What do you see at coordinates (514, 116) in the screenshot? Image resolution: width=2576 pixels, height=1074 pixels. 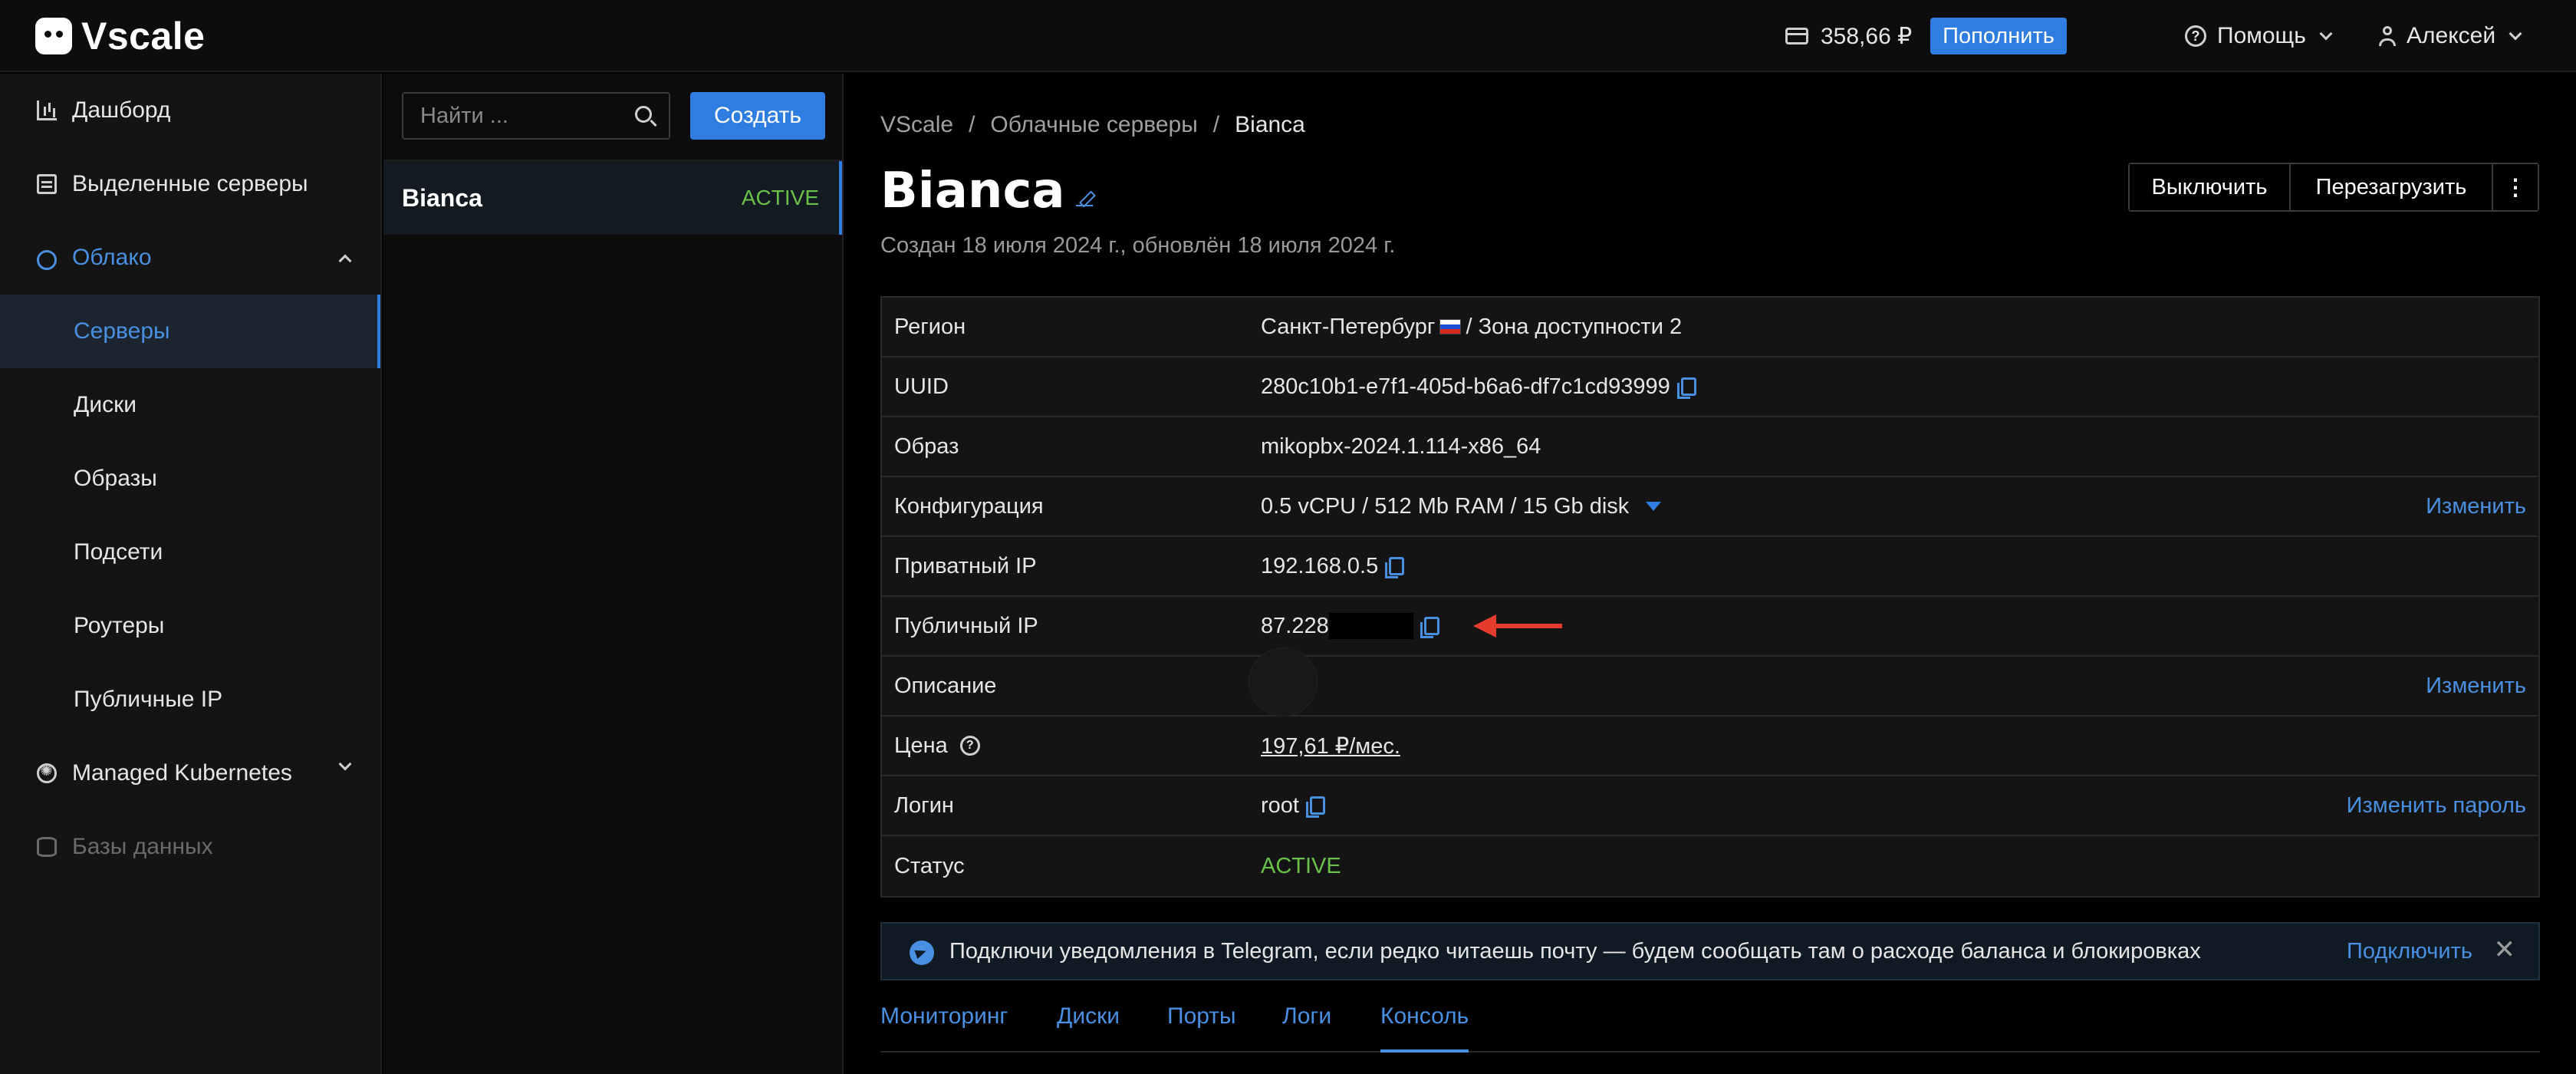 I see `search-input` at bounding box center [514, 116].